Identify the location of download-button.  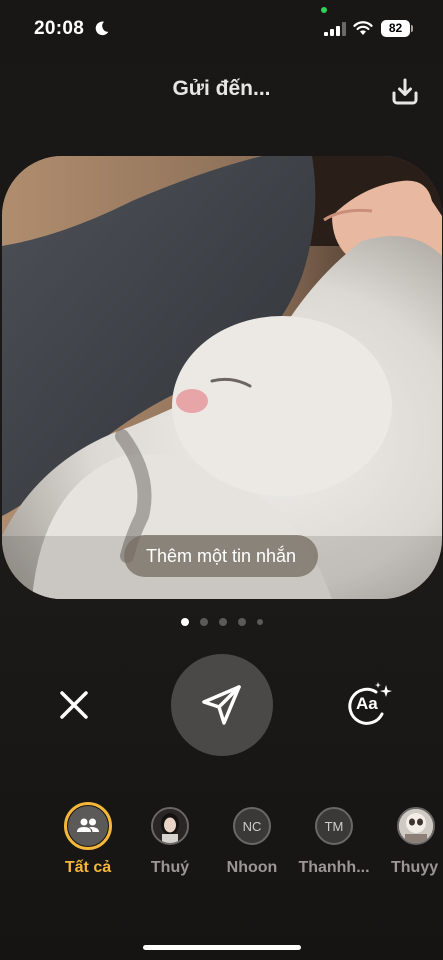
(405, 92).